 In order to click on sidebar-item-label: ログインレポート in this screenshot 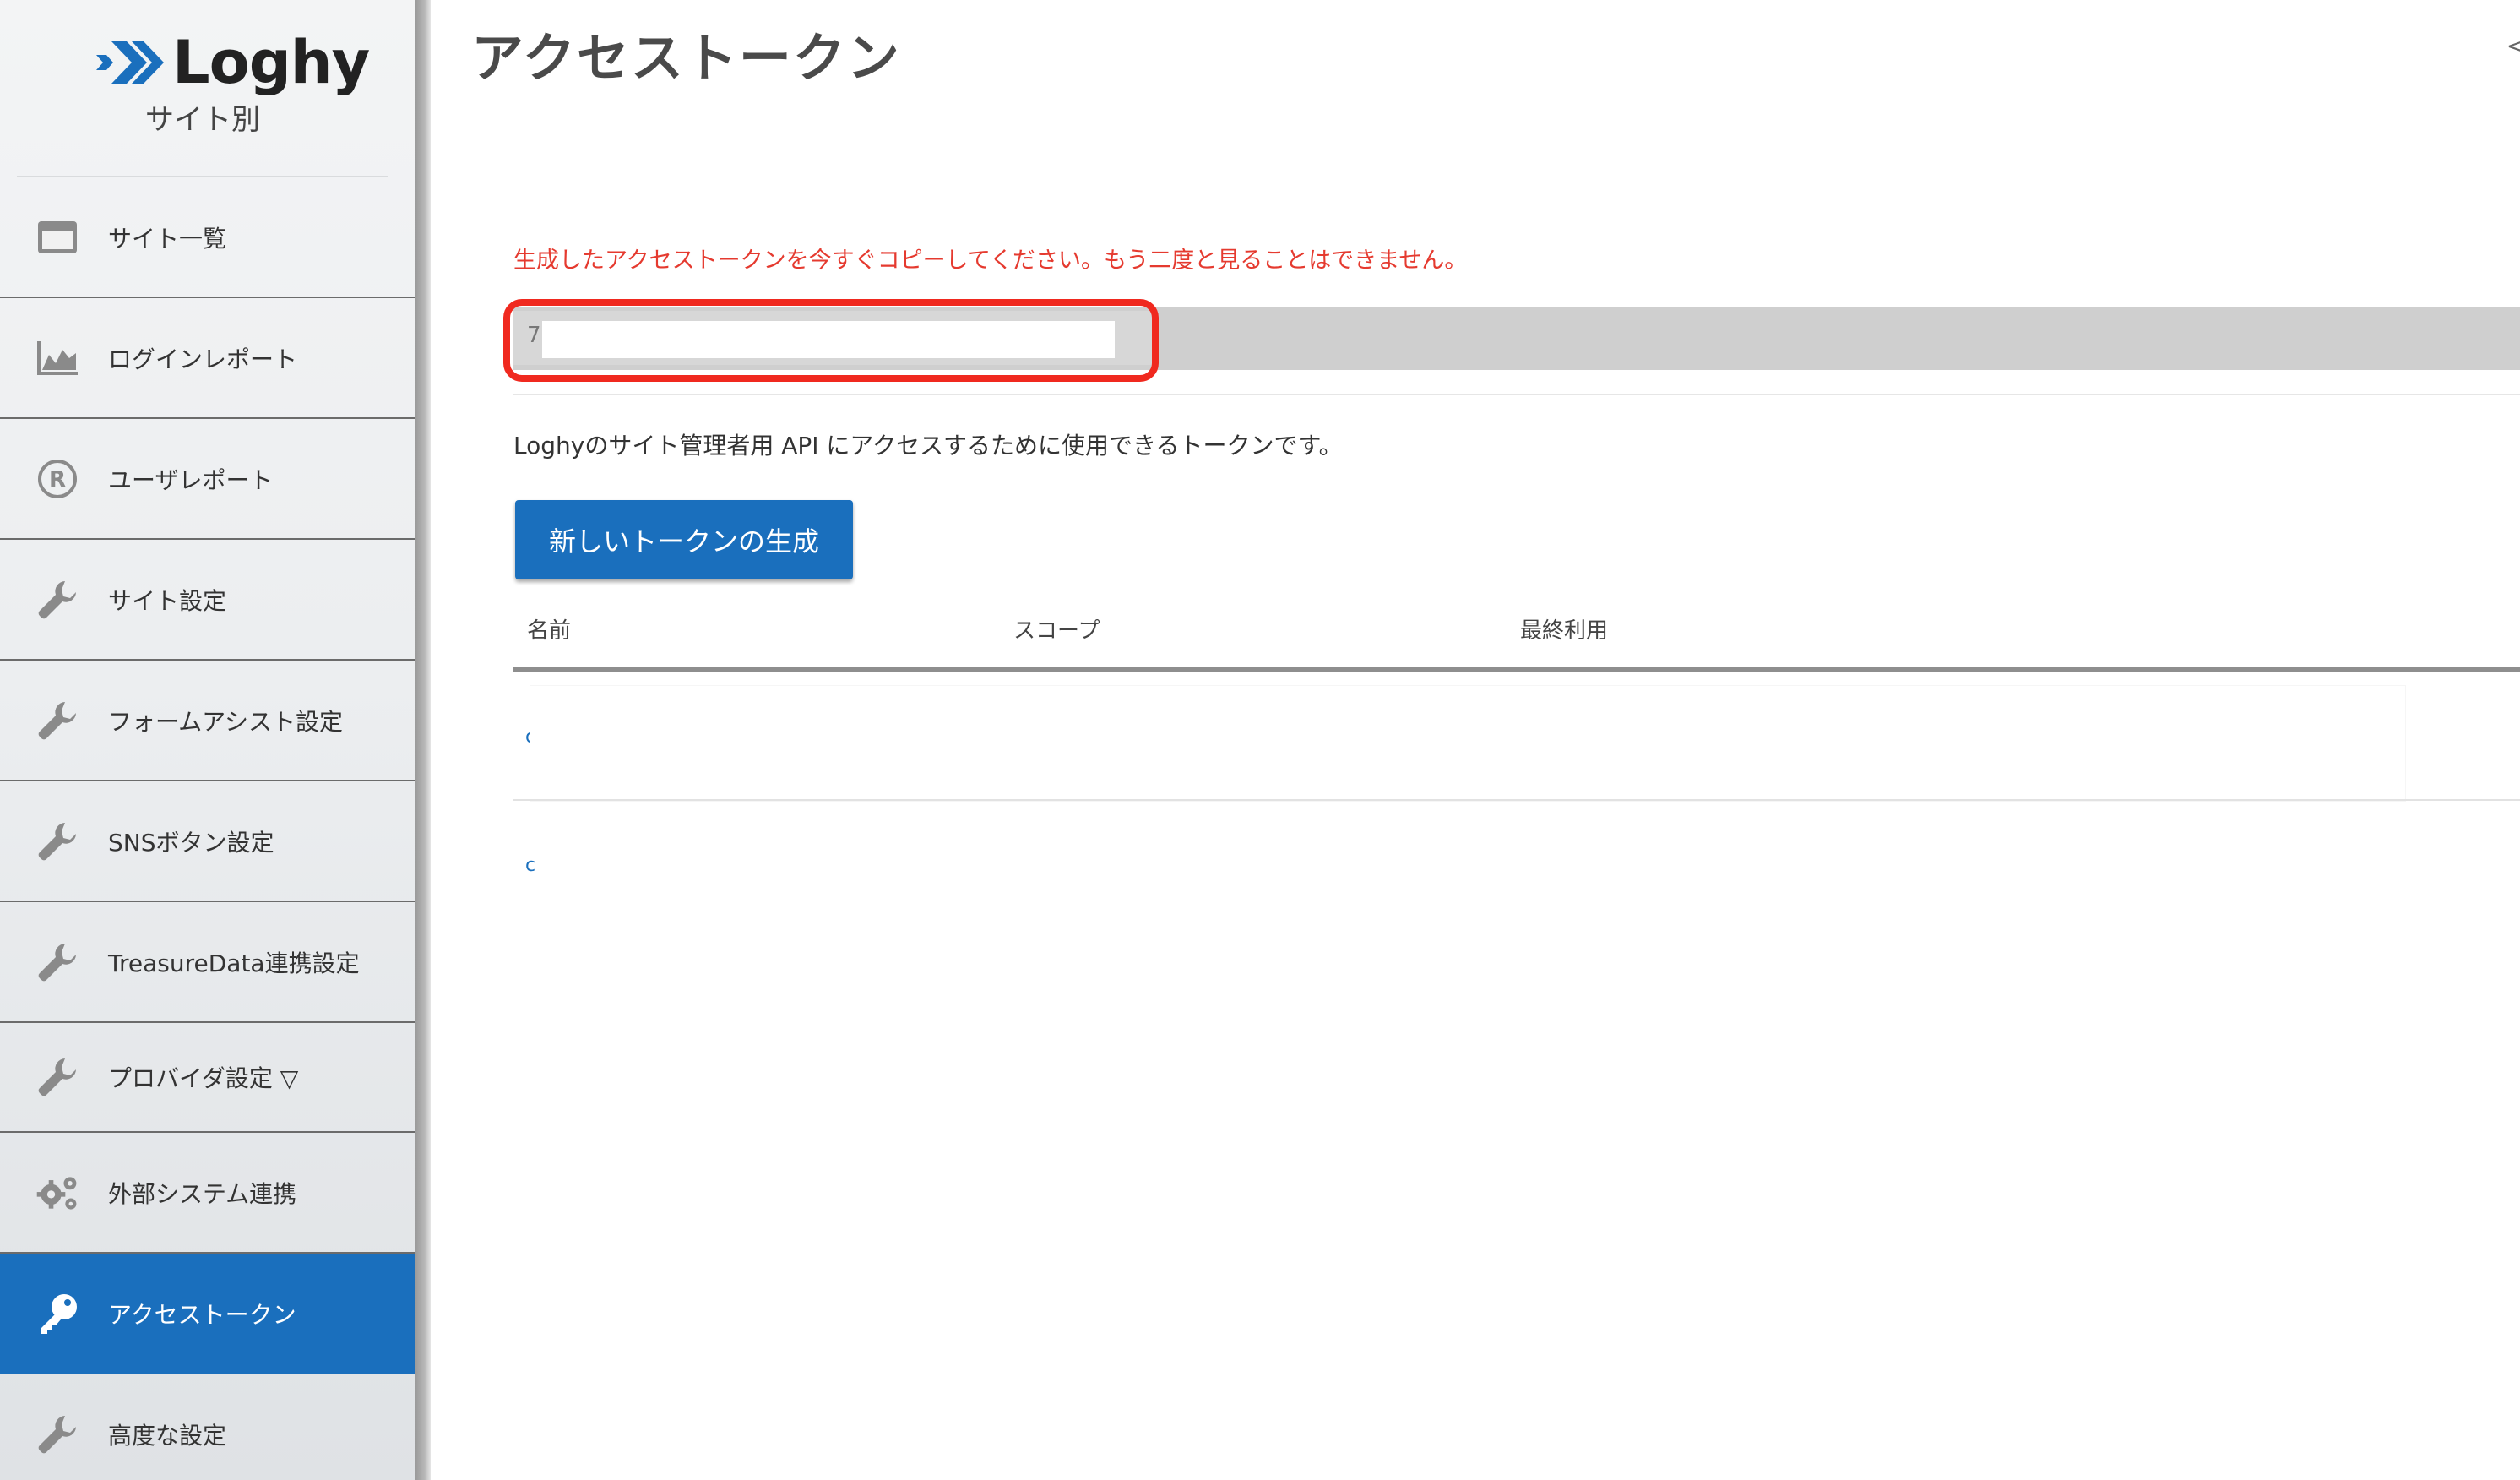, I will do `click(203, 359)`.